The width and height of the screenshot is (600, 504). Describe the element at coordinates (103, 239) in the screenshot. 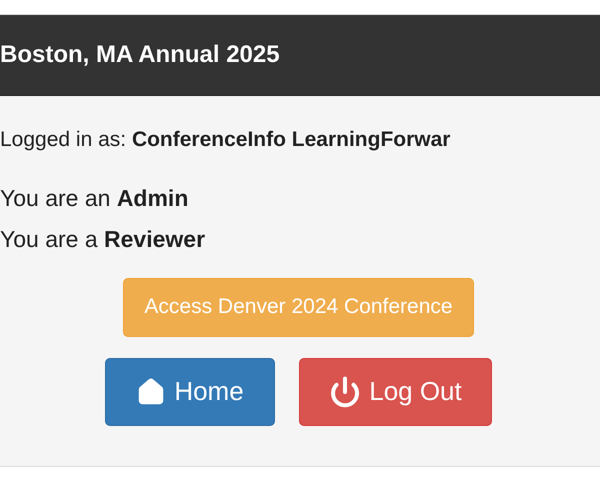

I see `role-text: You are a Reviewer` at that location.